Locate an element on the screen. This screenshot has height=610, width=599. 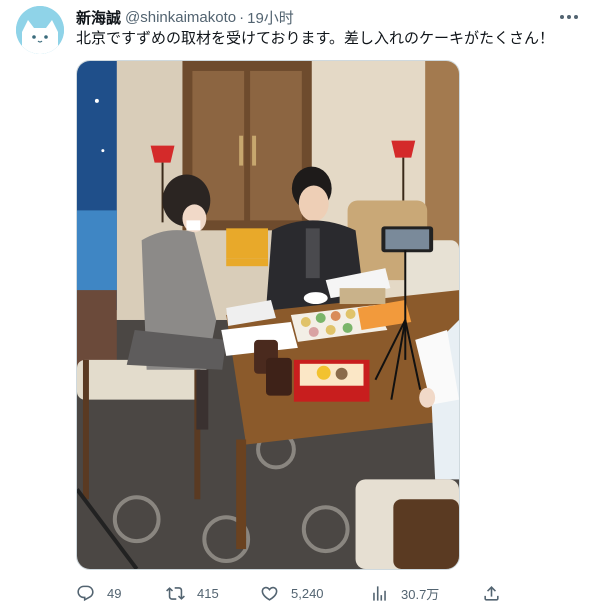
like-count: 5,240 is located at coordinates (307, 593).